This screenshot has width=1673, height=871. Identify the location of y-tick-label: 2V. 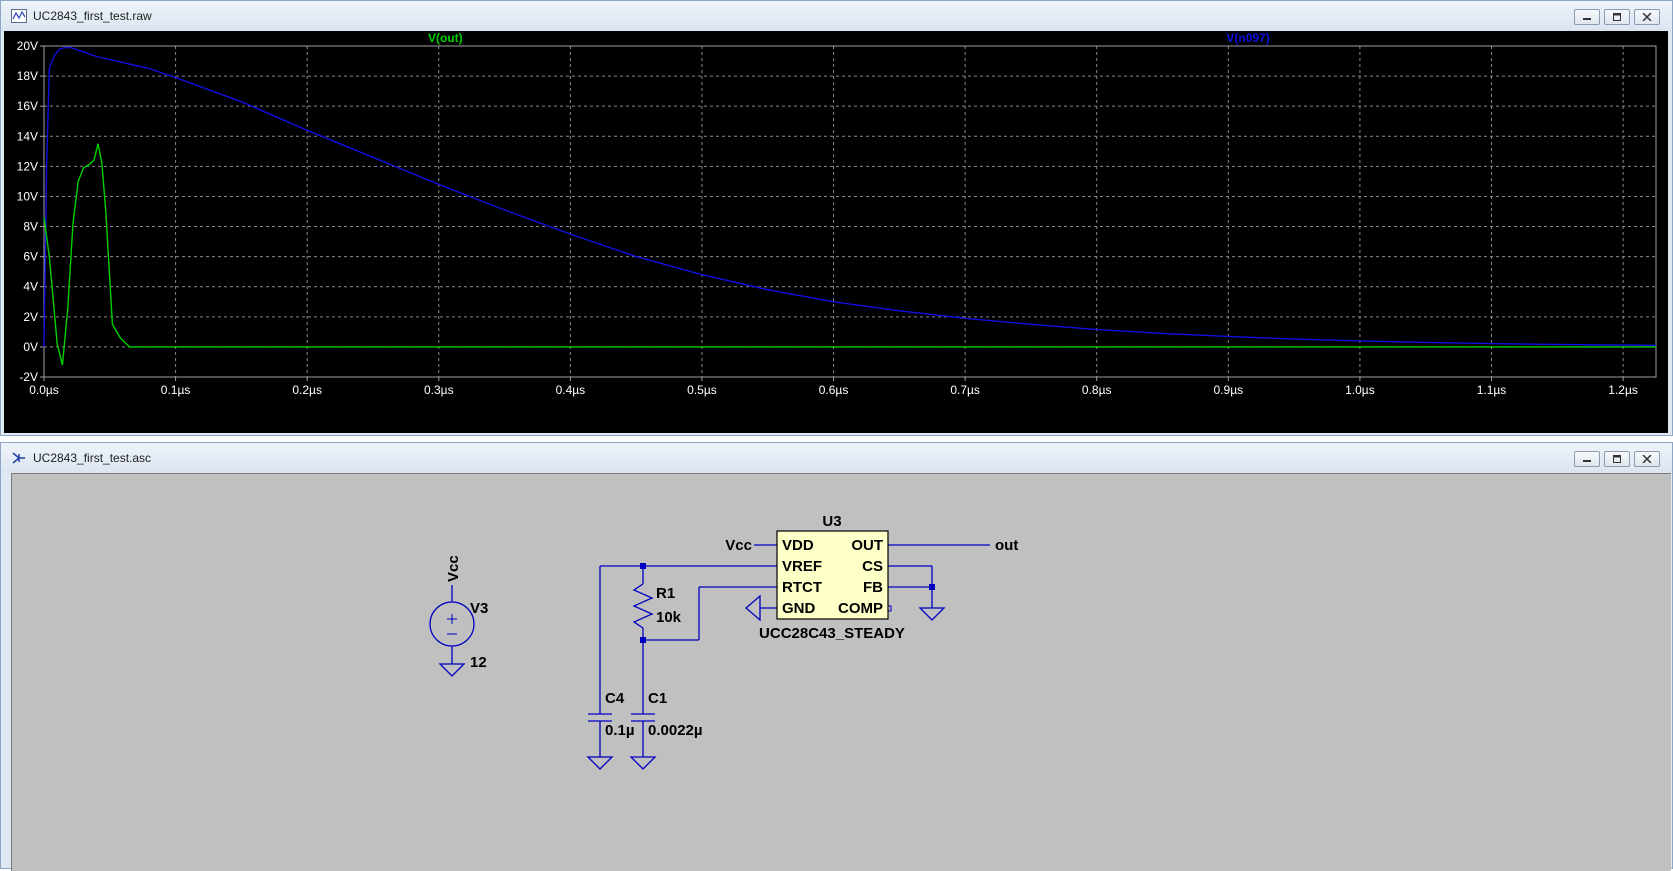
(30, 317).